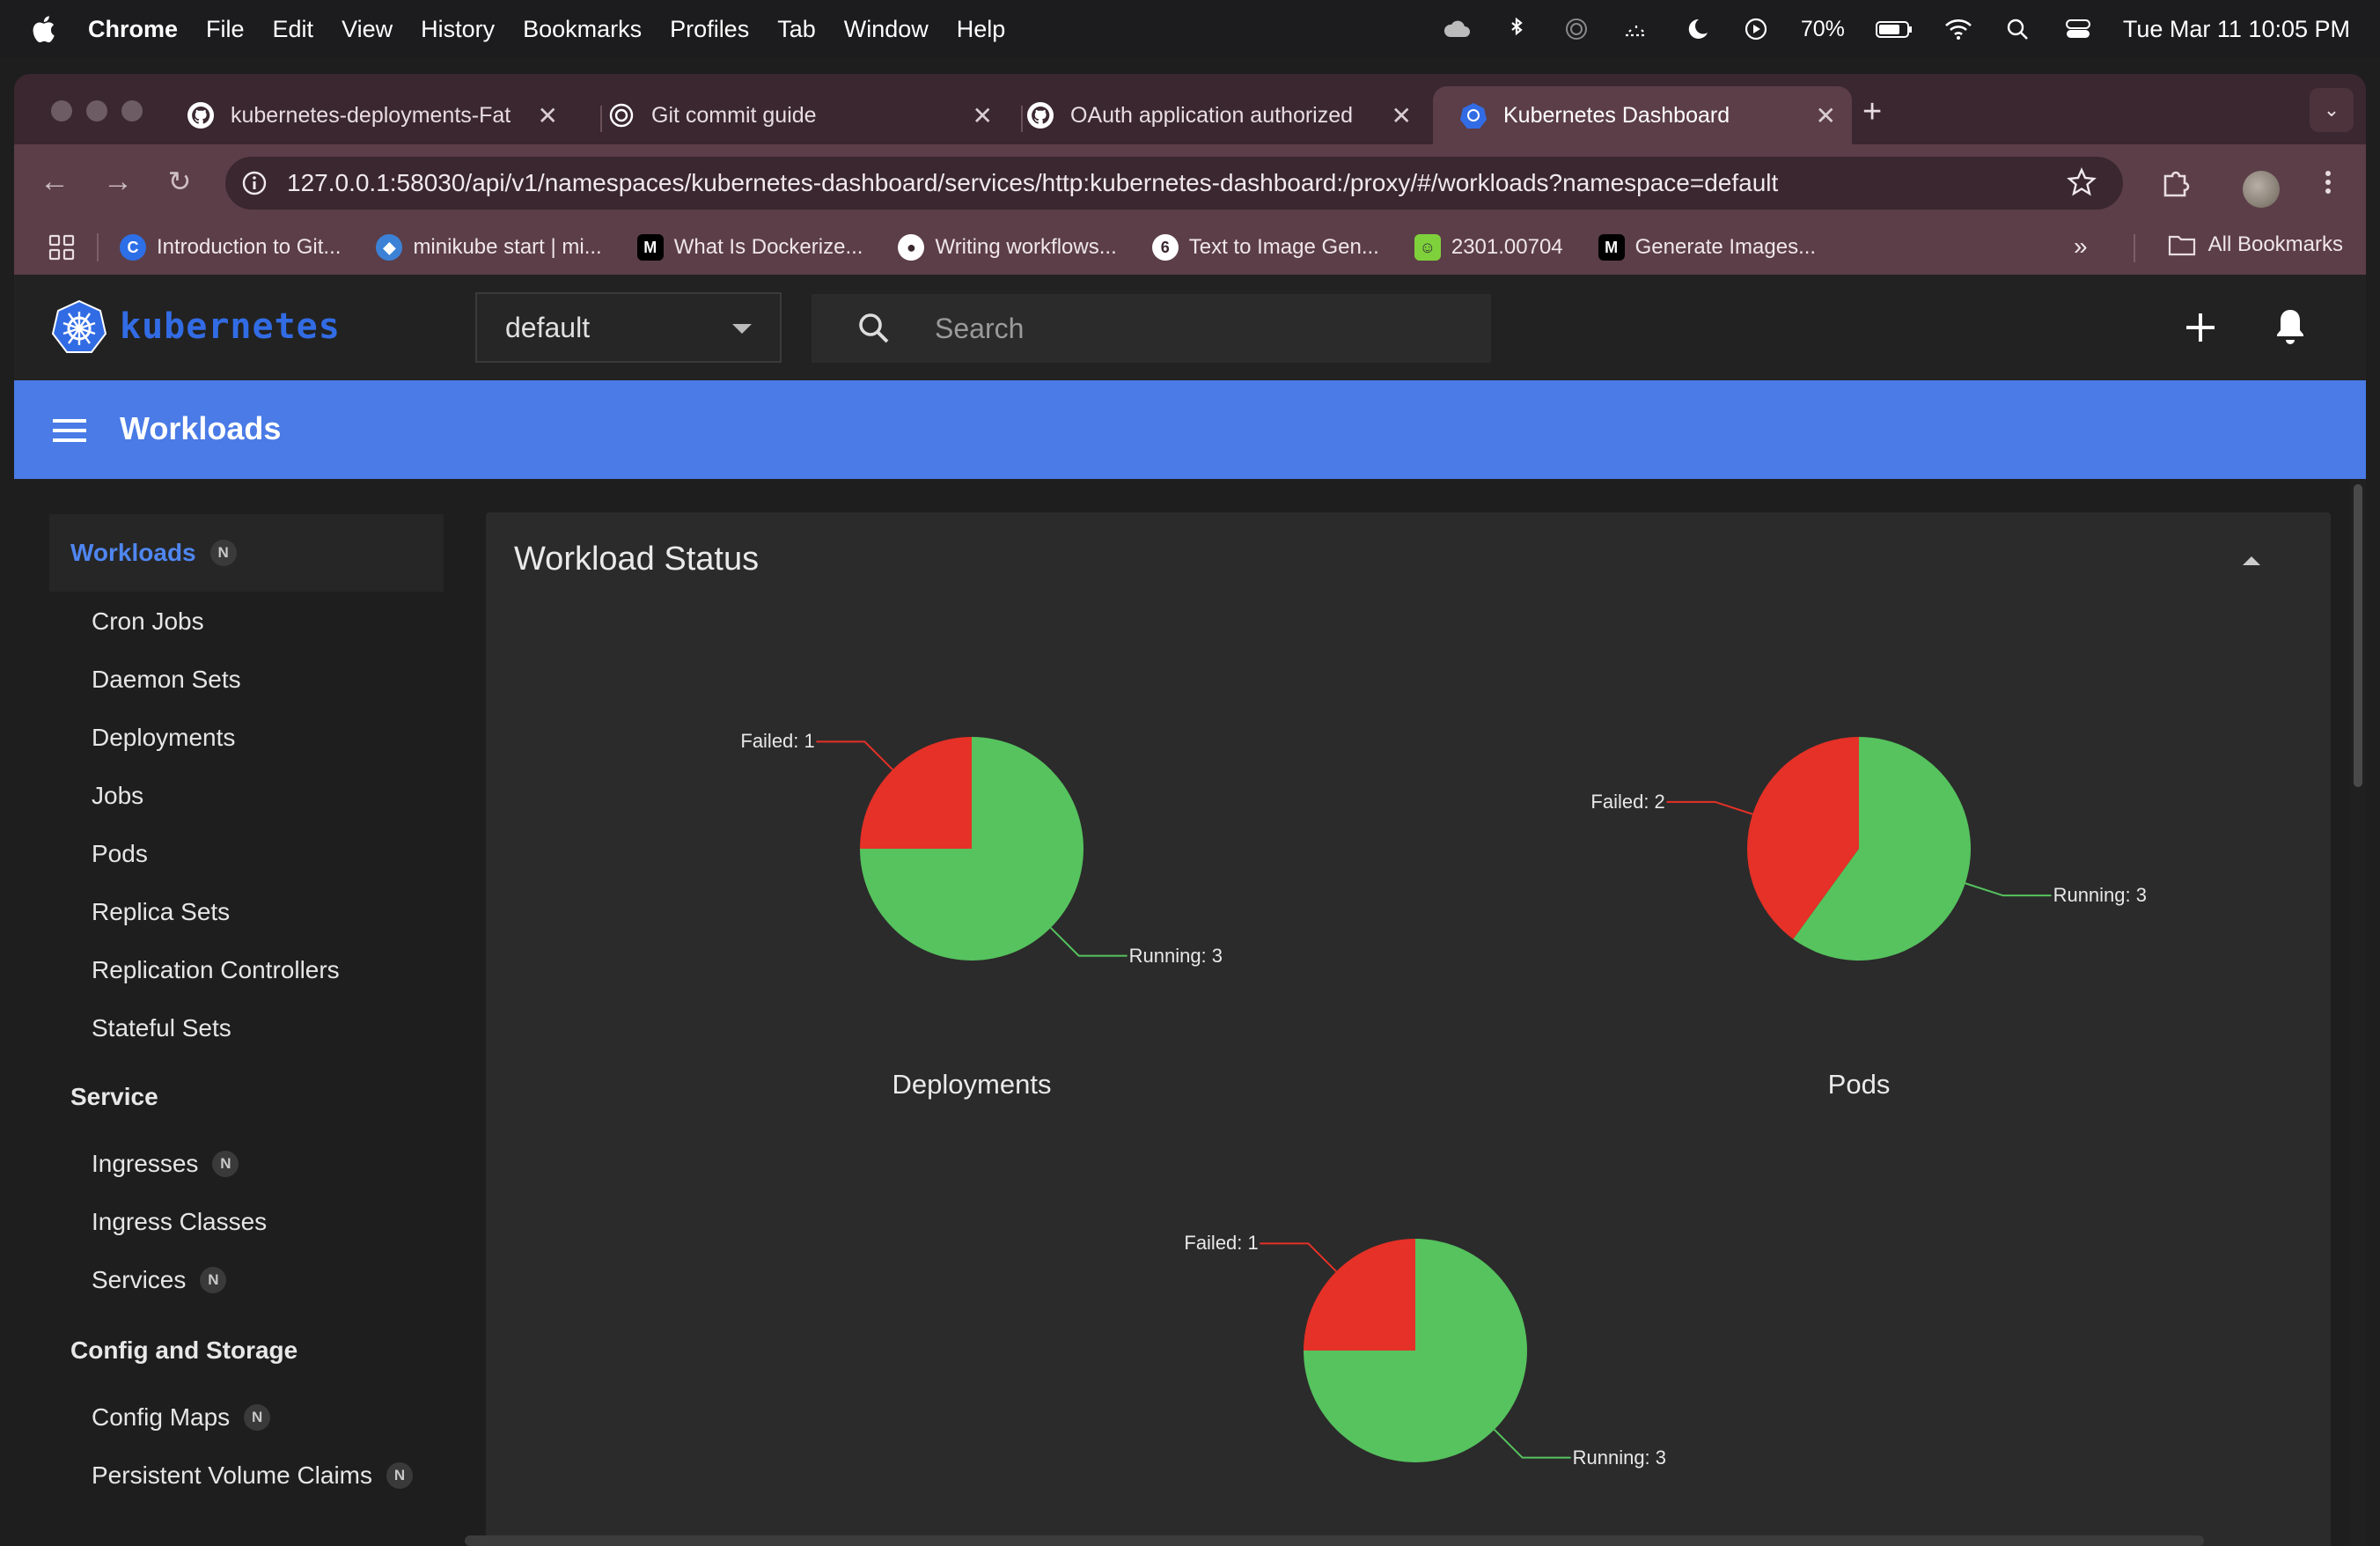 The image size is (2380, 1546). Describe the element at coordinates (458, 29) in the screenshot. I see `menu-history: History` at that location.